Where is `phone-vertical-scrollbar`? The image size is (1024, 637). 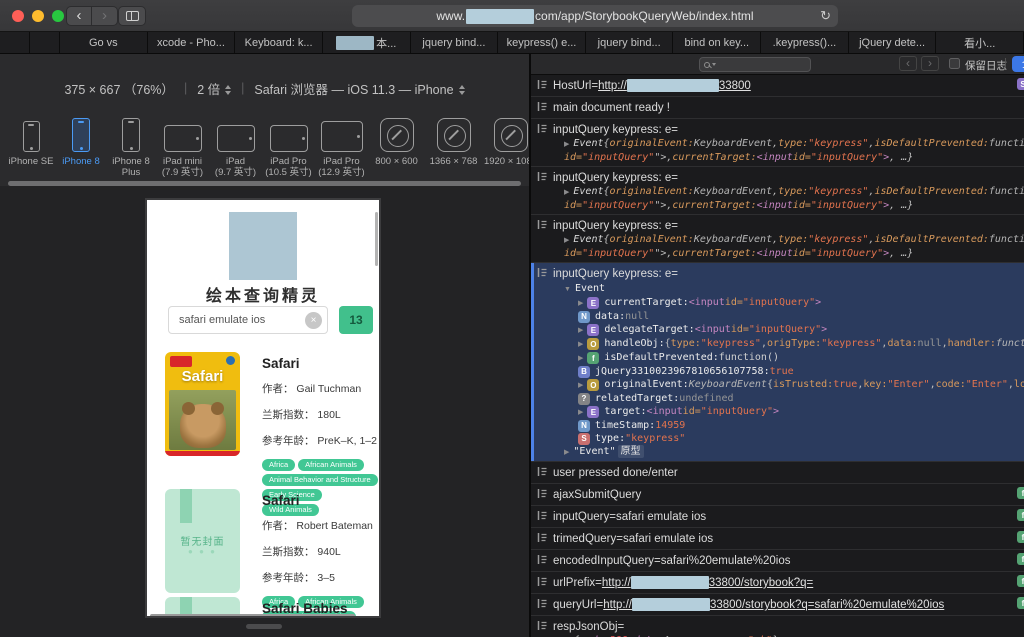
phone-vertical-scrollbar is located at coordinates (376, 239).